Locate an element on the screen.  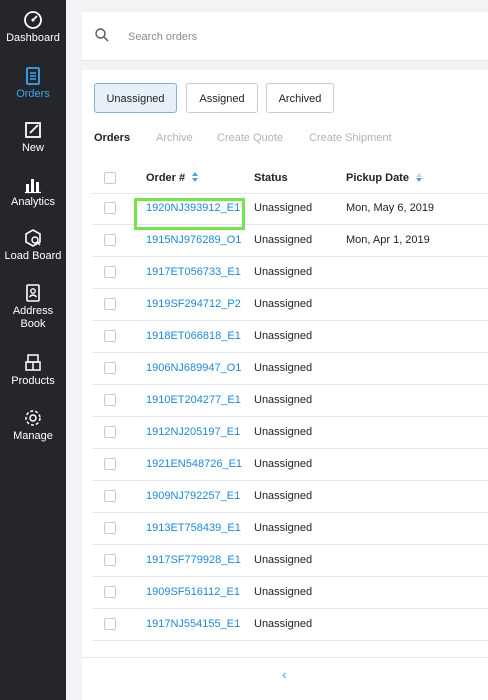
tab-archive: Archive is located at coordinates (174, 138).